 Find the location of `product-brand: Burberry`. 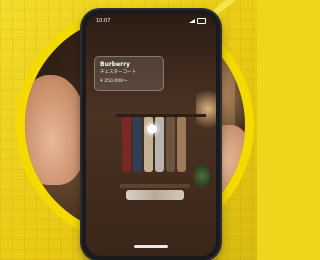

product-brand: Burberry is located at coordinates (115, 64).